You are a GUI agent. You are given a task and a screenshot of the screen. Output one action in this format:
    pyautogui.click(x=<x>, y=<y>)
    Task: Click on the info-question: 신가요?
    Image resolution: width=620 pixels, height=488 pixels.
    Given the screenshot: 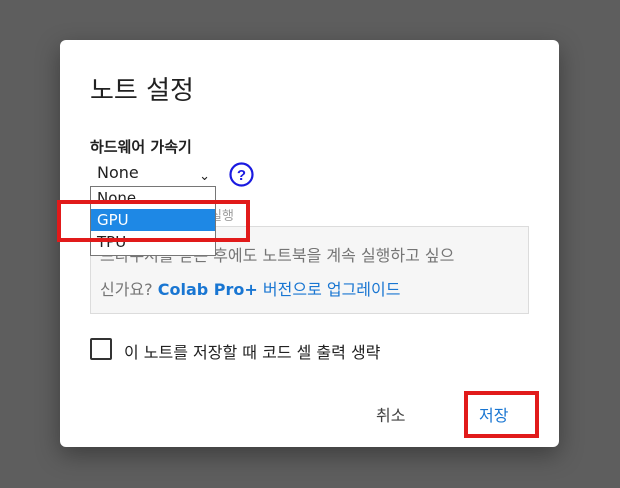 What is the action you would take?
    pyautogui.click(x=126, y=289)
    